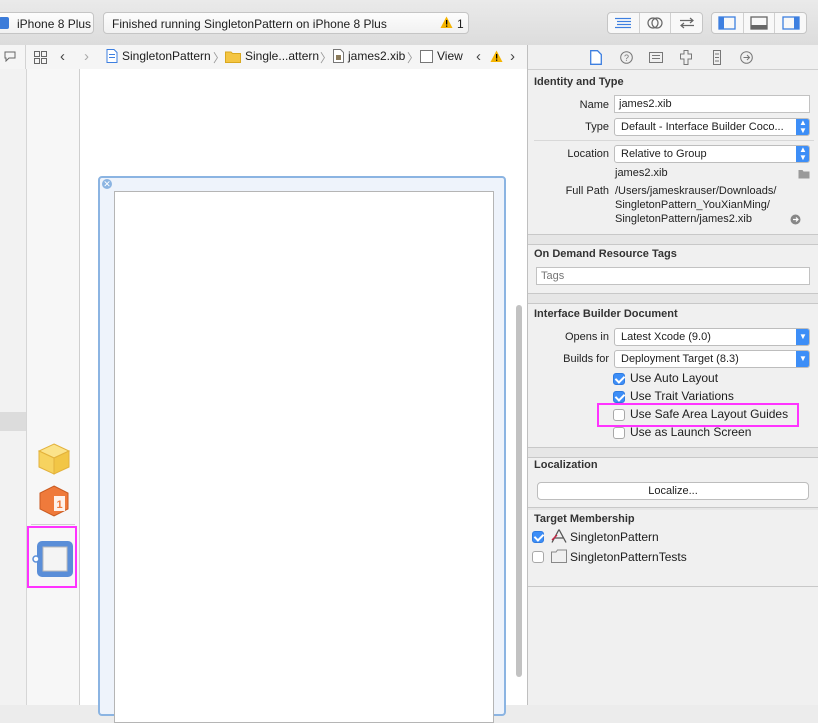 The height and width of the screenshot is (723, 818). Describe the element at coordinates (619, 379) in the screenshot. I see `auto-layout-checkbox` at that location.